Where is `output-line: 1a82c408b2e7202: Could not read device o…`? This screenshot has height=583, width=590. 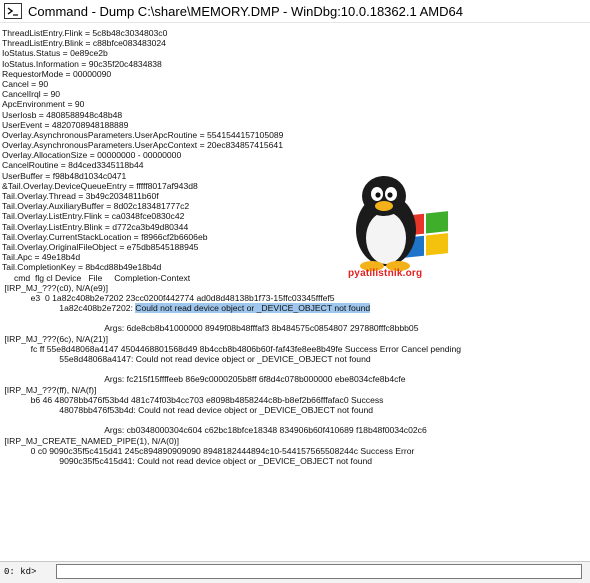 output-line: 1a82c408b2e7202: Could not read device o… is located at coordinates (294, 308).